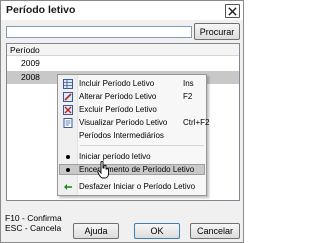 The image size is (320, 243). What do you see at coordinates (196, 122) in the screenshot?
I see `menu-item-shortcut: Ctrl+F2` at bounding box center [196, 122].